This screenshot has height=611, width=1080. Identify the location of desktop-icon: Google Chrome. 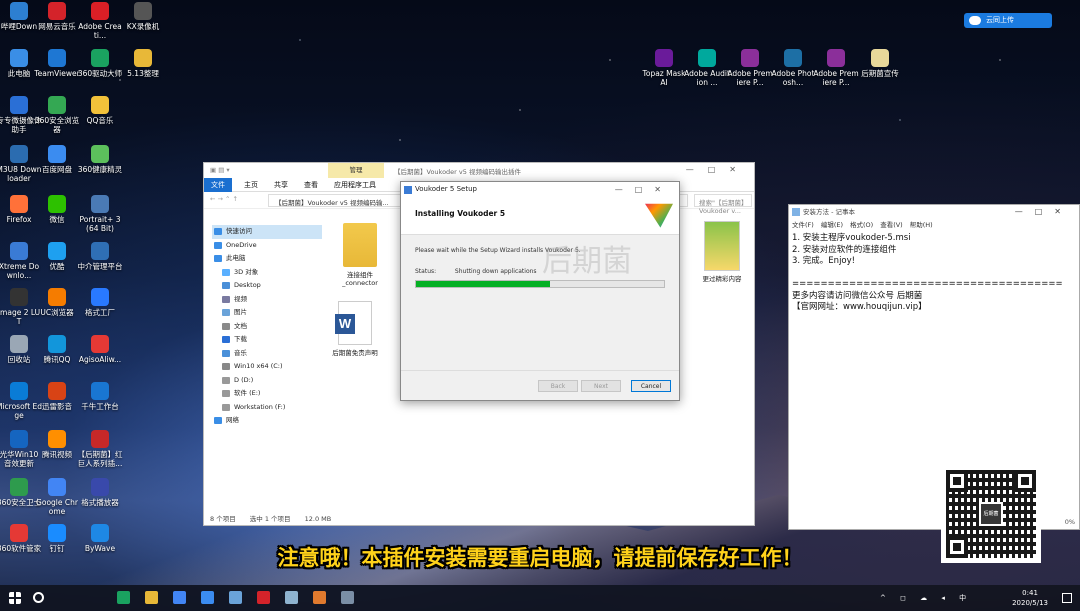
(57, 497).